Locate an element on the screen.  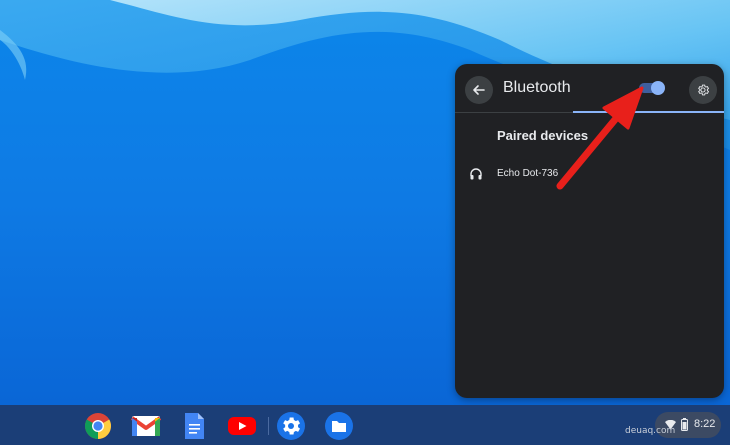
bluetooth-settings-button is located at coordinates (703, 90).